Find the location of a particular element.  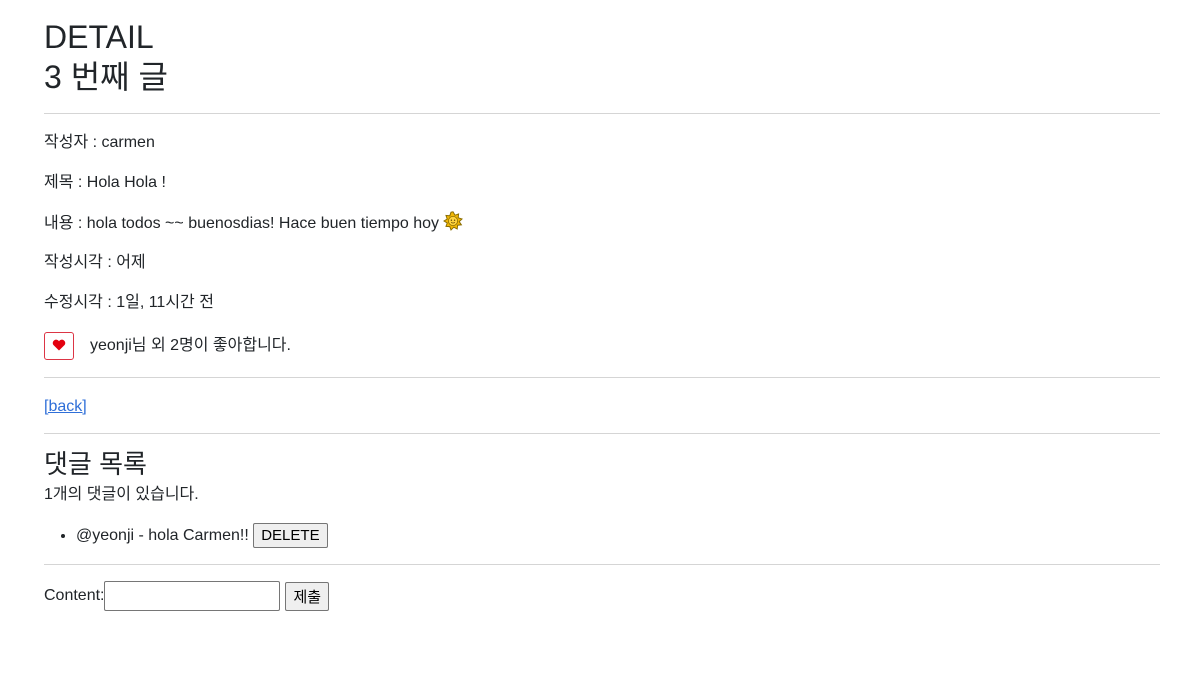

comment-count: 1개의 댓글이 있습니다. is located at coordinates (121, 494).